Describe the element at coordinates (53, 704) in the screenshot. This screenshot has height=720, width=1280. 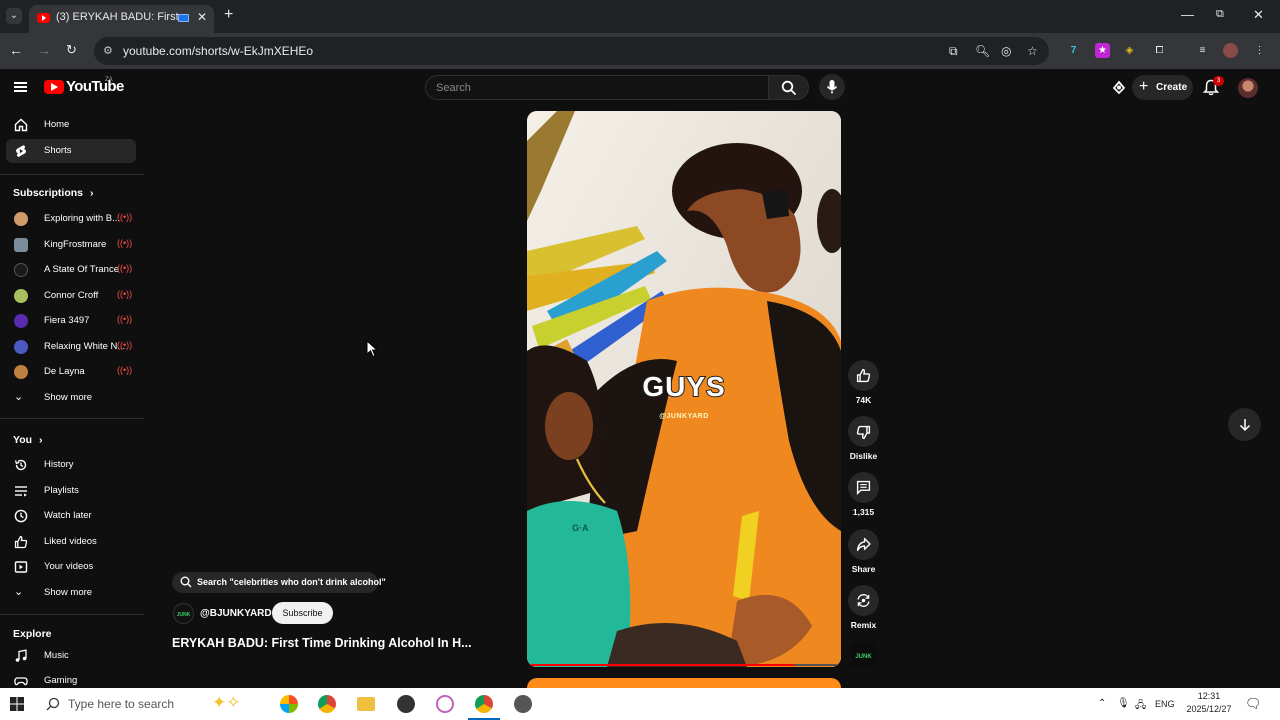
I see `taskbar-search-icon` at that location.